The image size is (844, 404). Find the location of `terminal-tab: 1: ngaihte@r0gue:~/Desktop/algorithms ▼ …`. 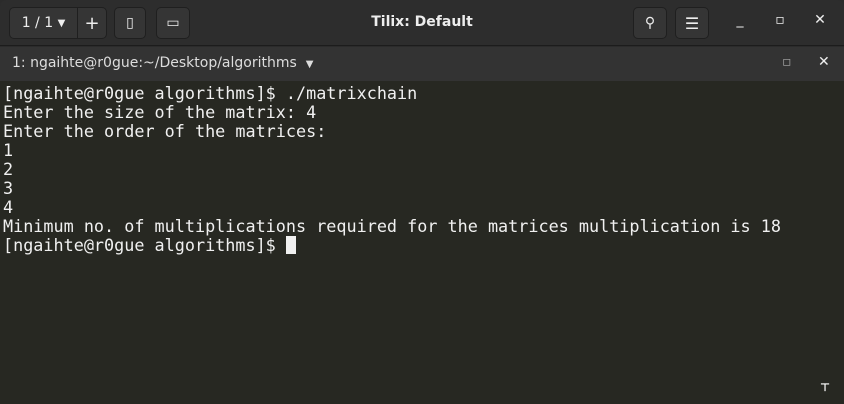

terminal-tab: 1: ngaihte@r0gue:~/Desktop/algorithms ▼ … is located at coordinates (422, 64).